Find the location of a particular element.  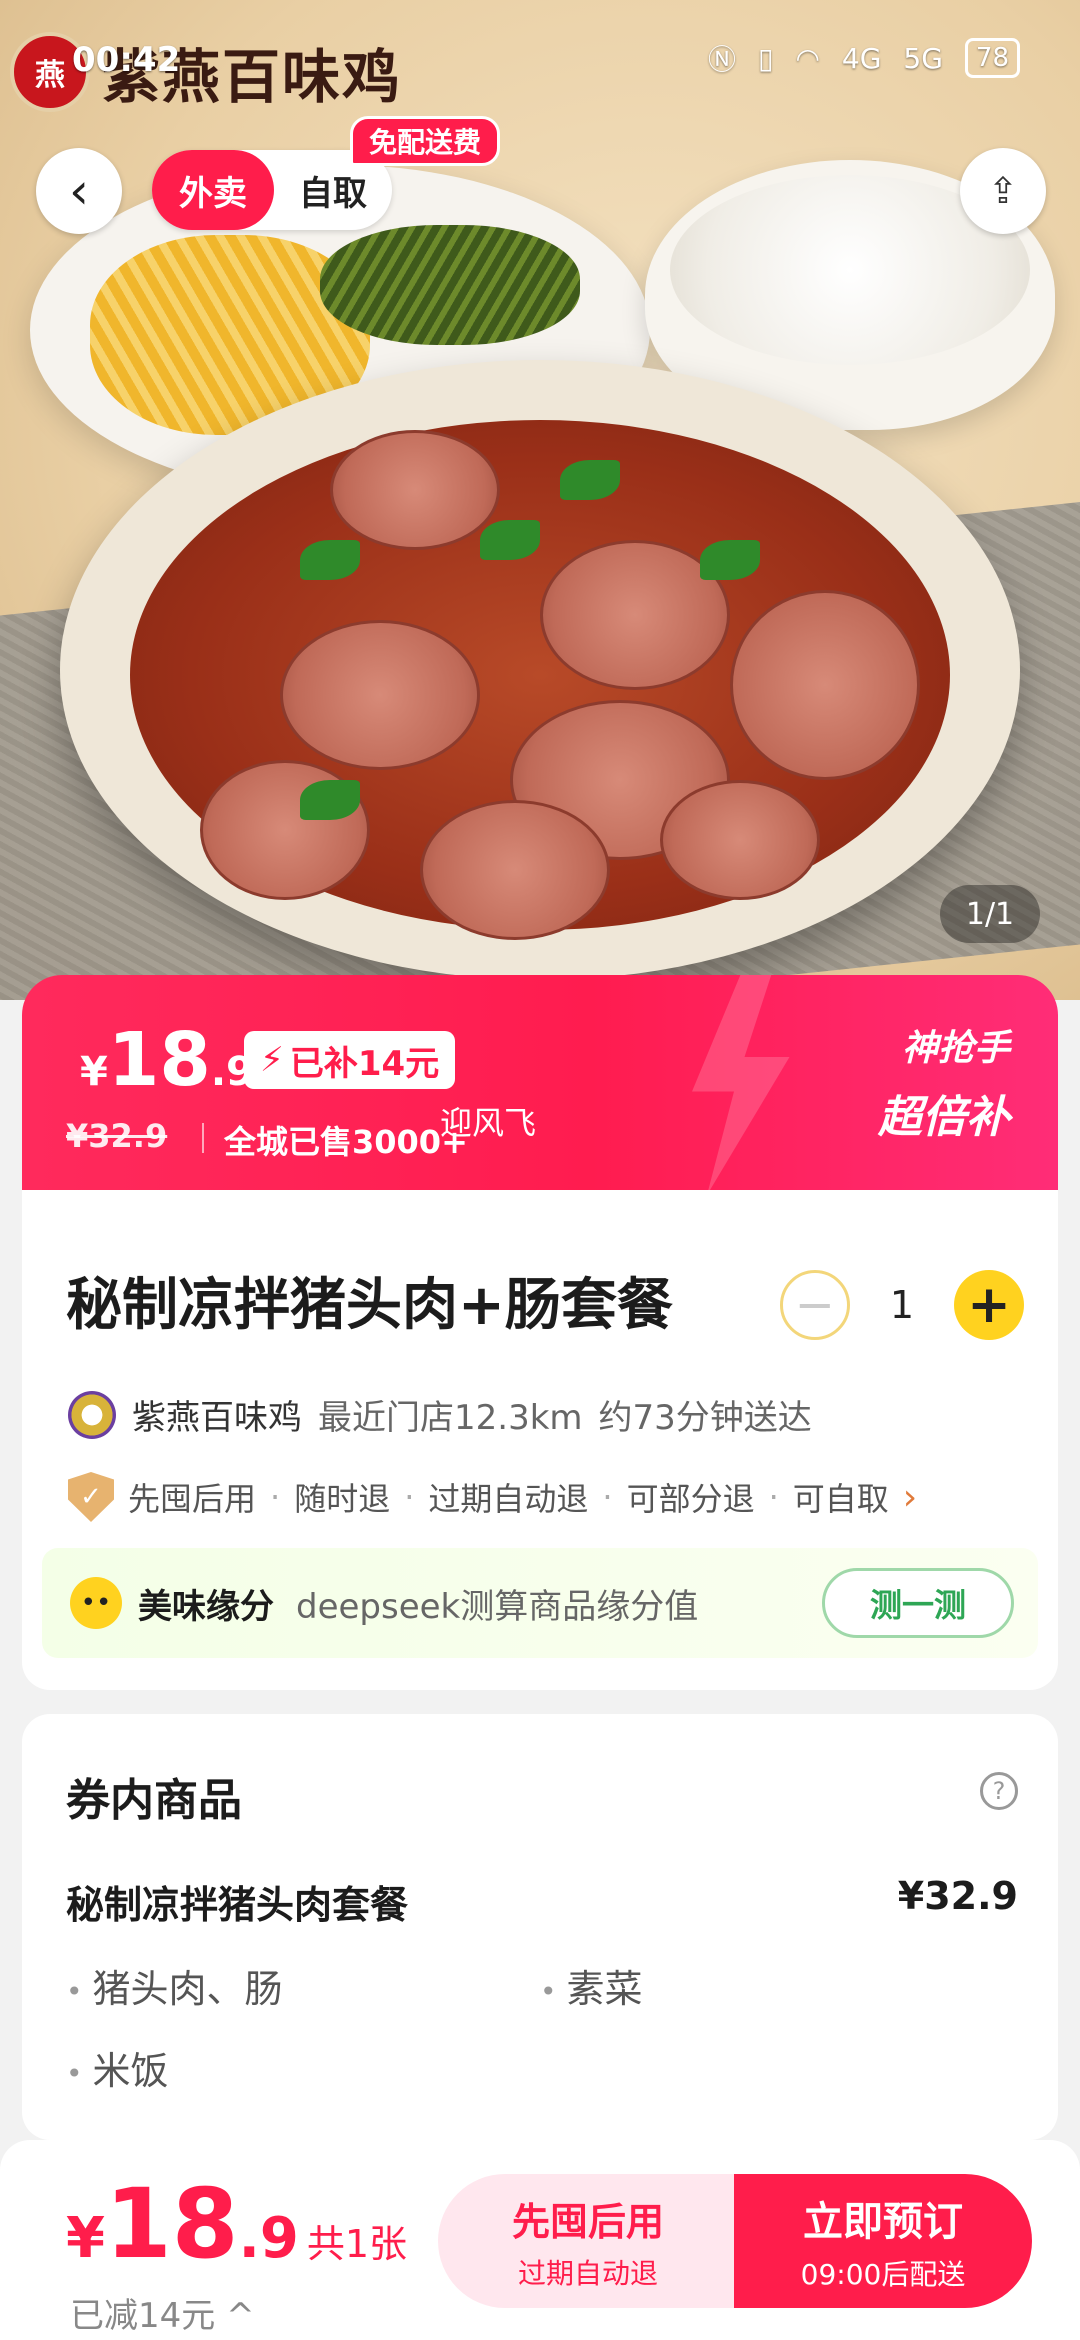

increase-button: + is located at coordinates (989, 1305).